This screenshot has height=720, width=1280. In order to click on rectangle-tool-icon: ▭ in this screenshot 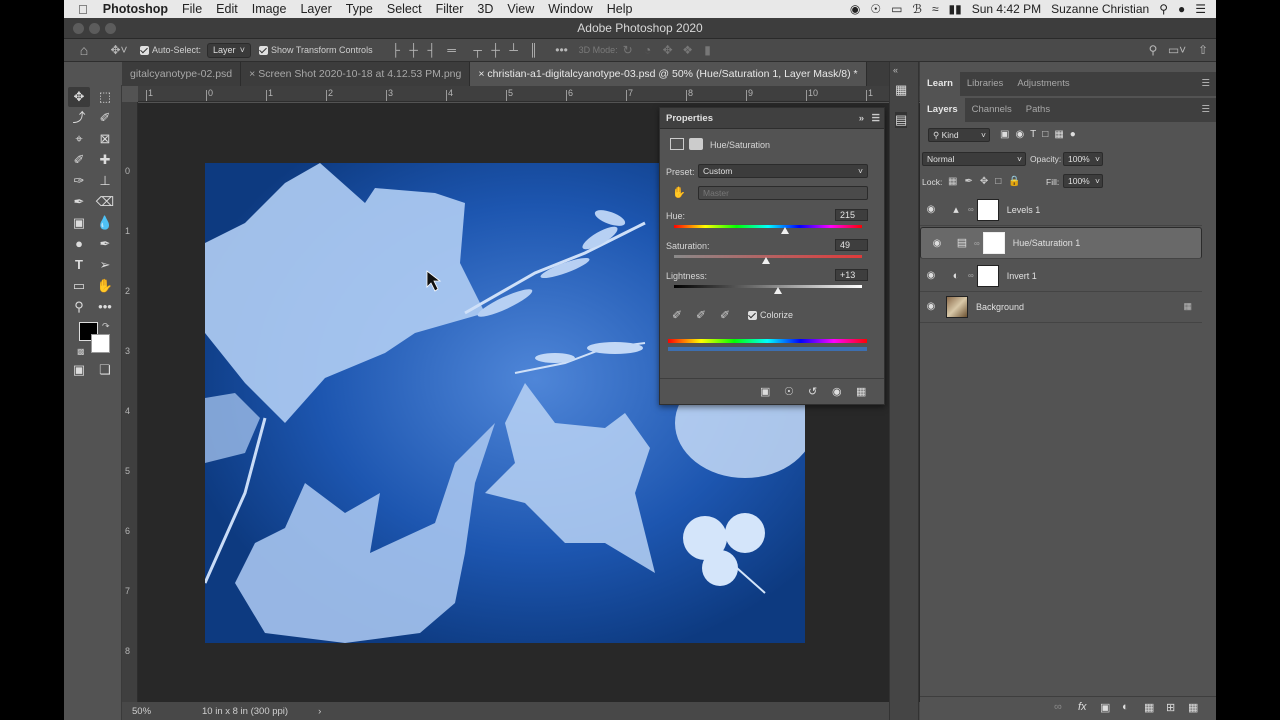, I will do `click(79, 286)`.